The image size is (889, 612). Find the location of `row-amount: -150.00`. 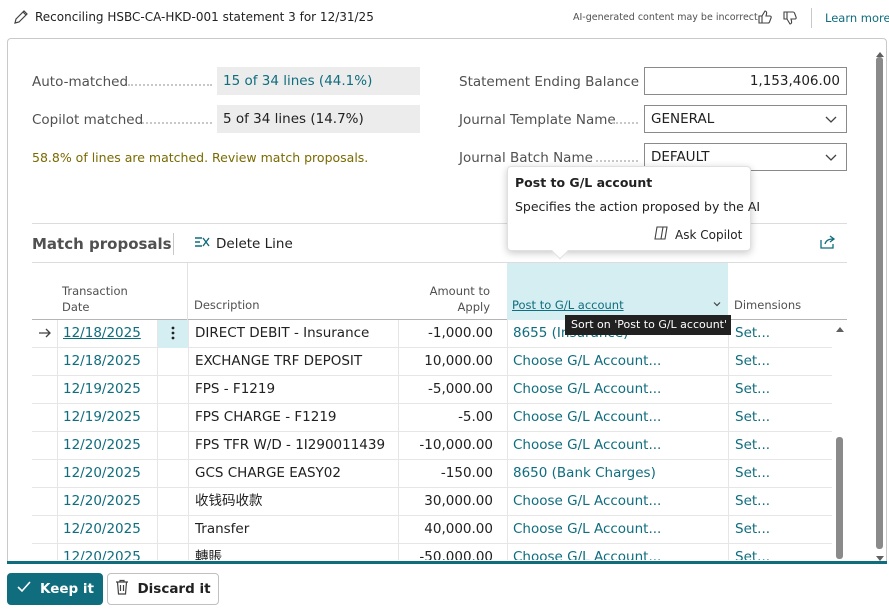

row-amount: -150.00 is located at coordinates (466, 473).